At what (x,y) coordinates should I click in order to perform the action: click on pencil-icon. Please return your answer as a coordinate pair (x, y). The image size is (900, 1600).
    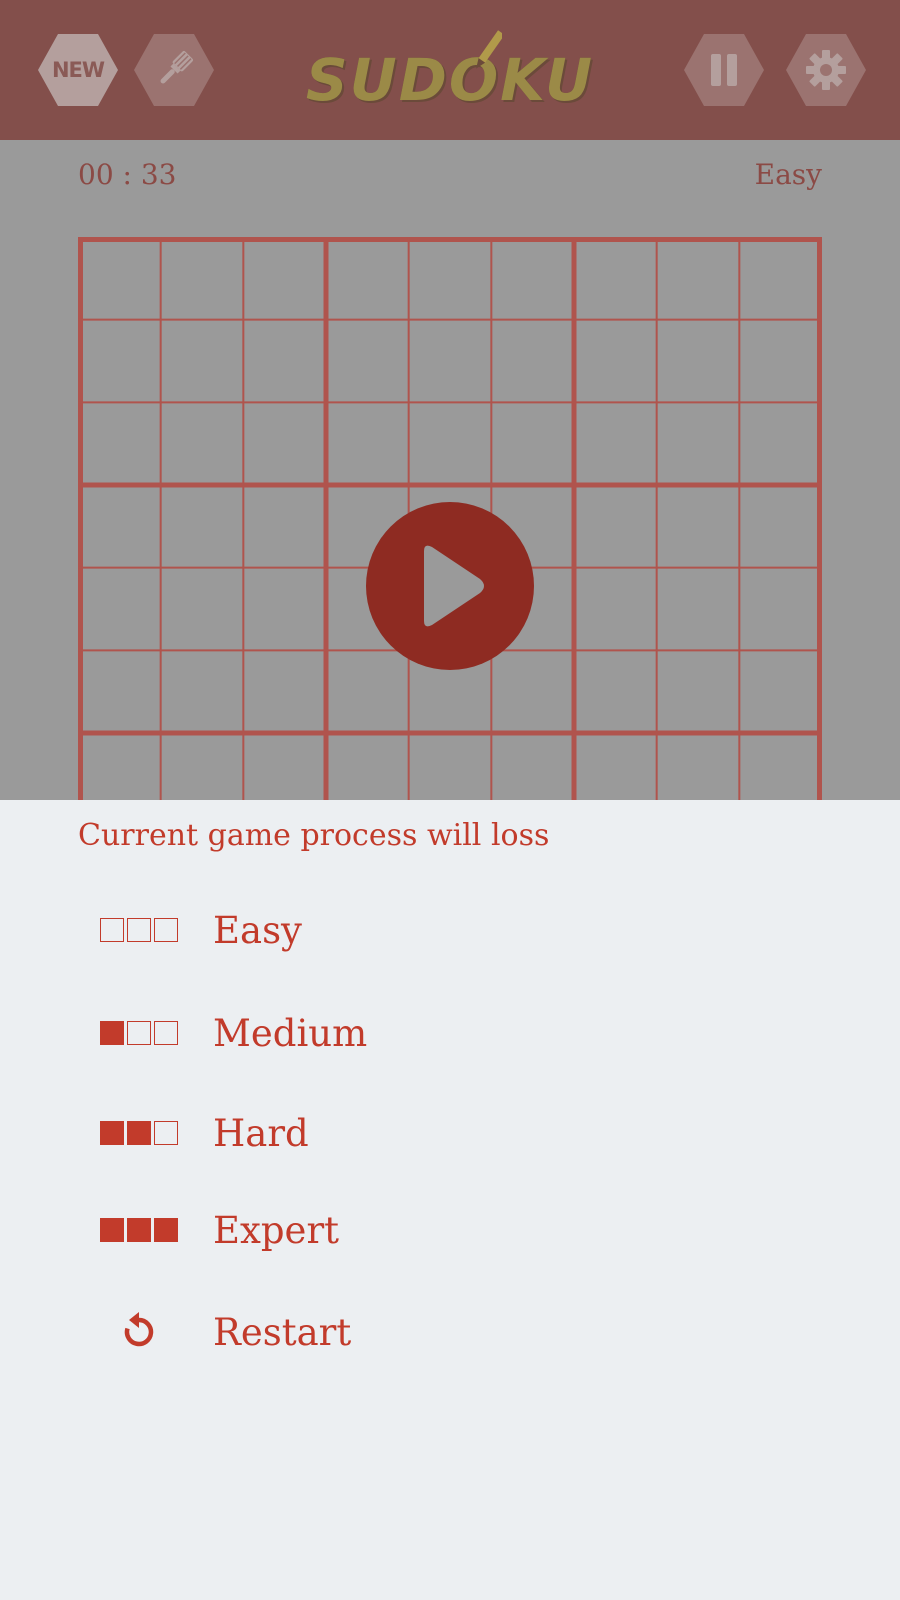
    Looking at the image, I should click on (489, 49).